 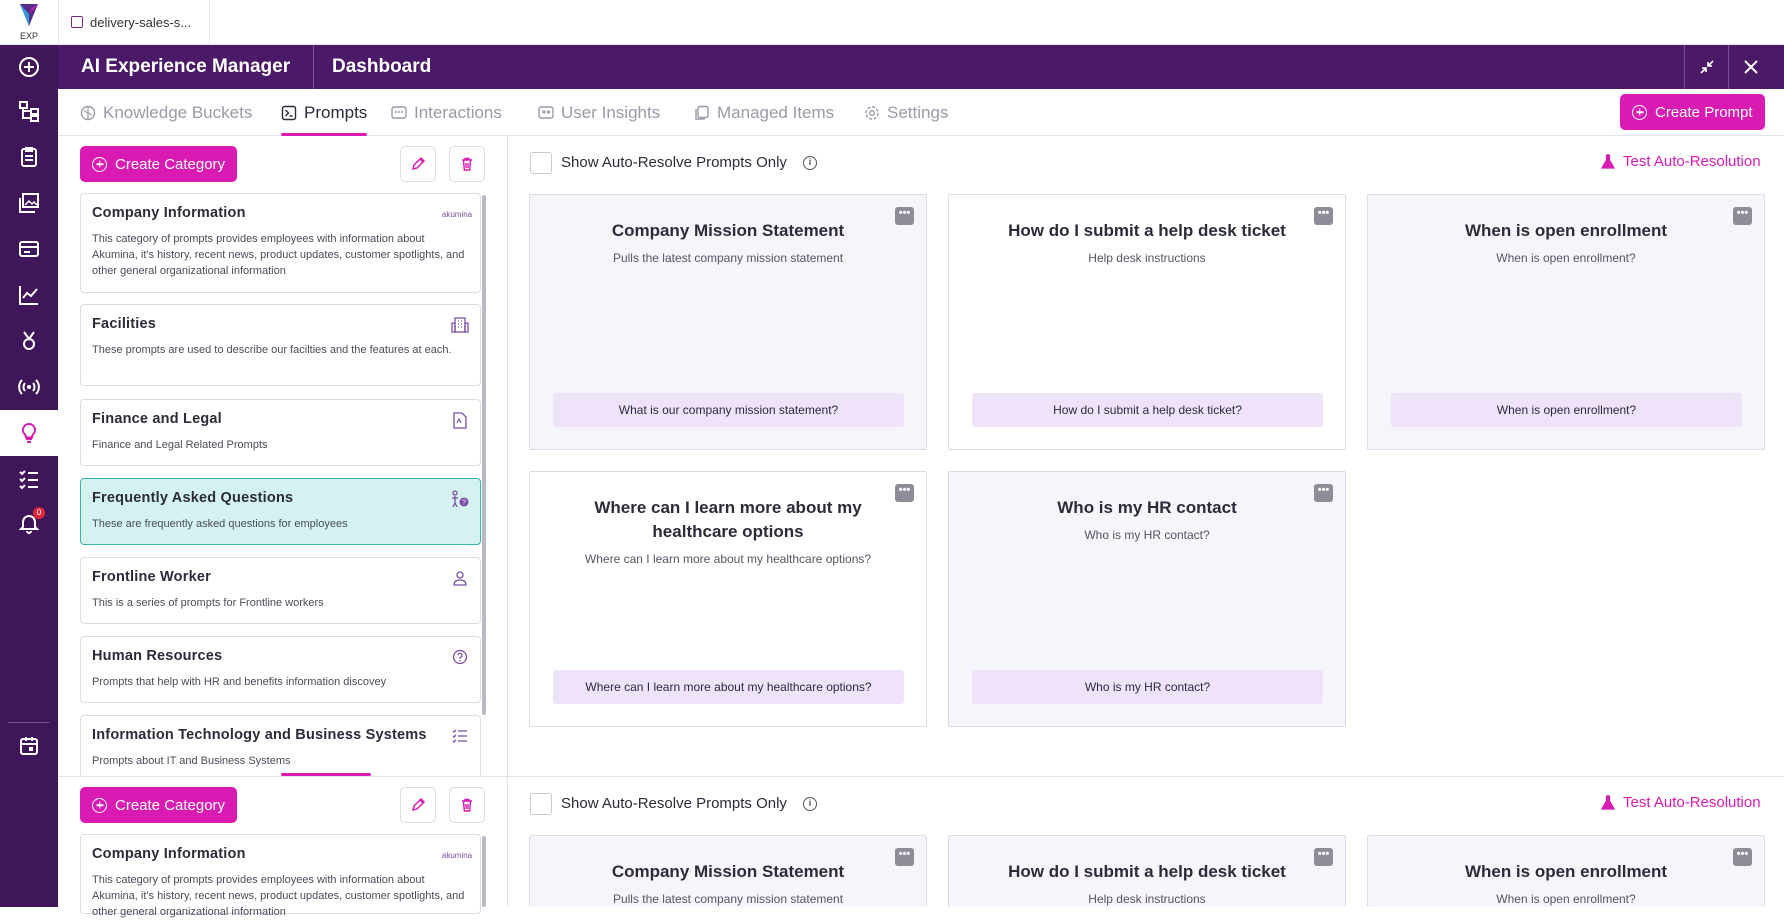 I want to click on tab-settings: Settings, so click(x=906, y=112).